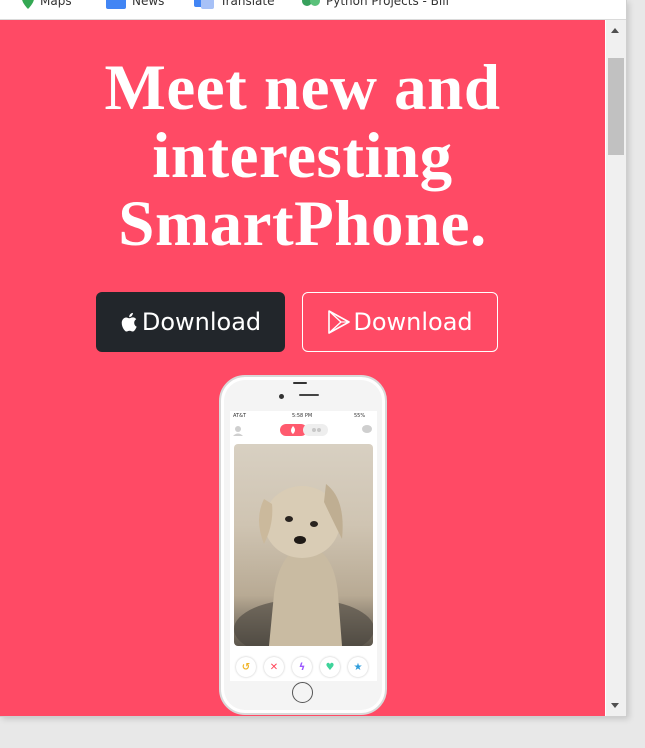  Describe the element at coordinates (281, 396) in the screenshot. I see `phone-camera` at that location.